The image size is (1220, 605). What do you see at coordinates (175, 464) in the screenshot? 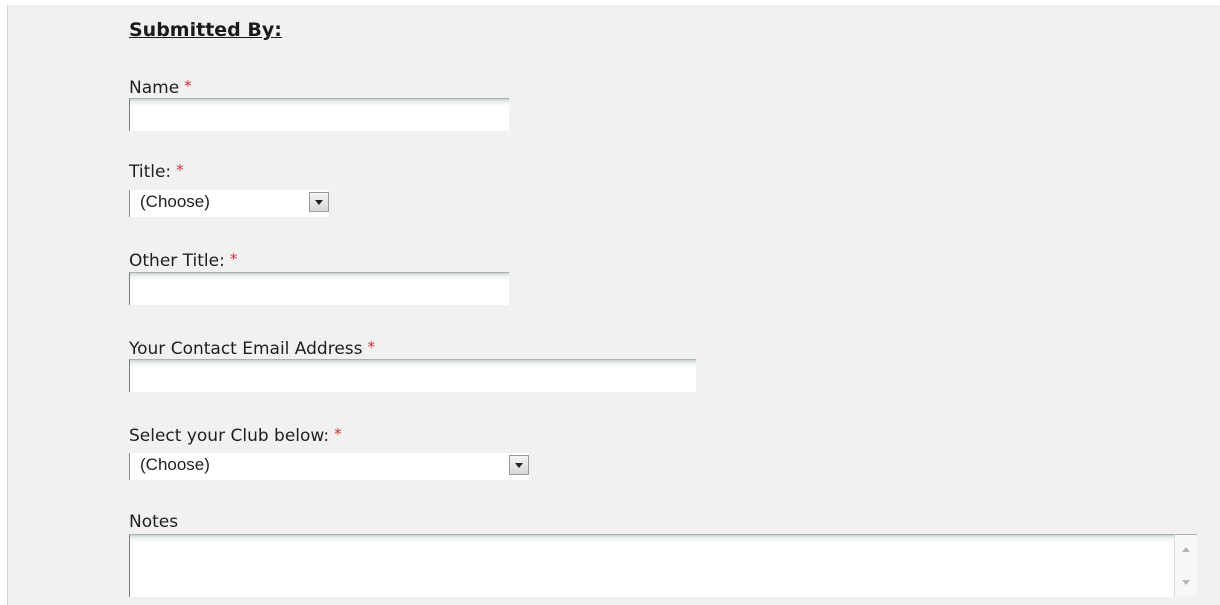
I see `club-select-value: (Choose)` at bounding box center [175, 464].